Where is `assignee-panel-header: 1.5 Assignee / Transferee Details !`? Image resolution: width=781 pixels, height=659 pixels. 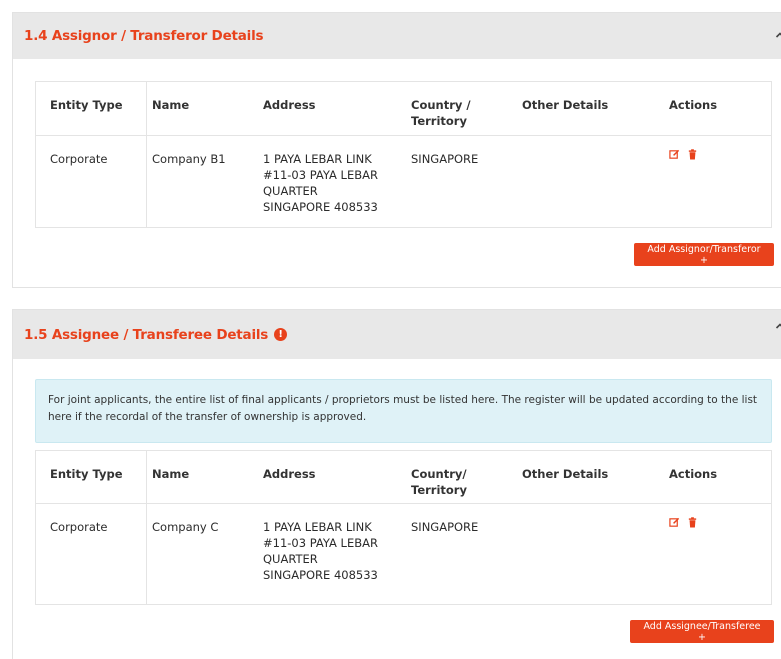
assignee-panel-header: 1.5 Assignee / Transferee Details ! is located at coordinates (397, 334).